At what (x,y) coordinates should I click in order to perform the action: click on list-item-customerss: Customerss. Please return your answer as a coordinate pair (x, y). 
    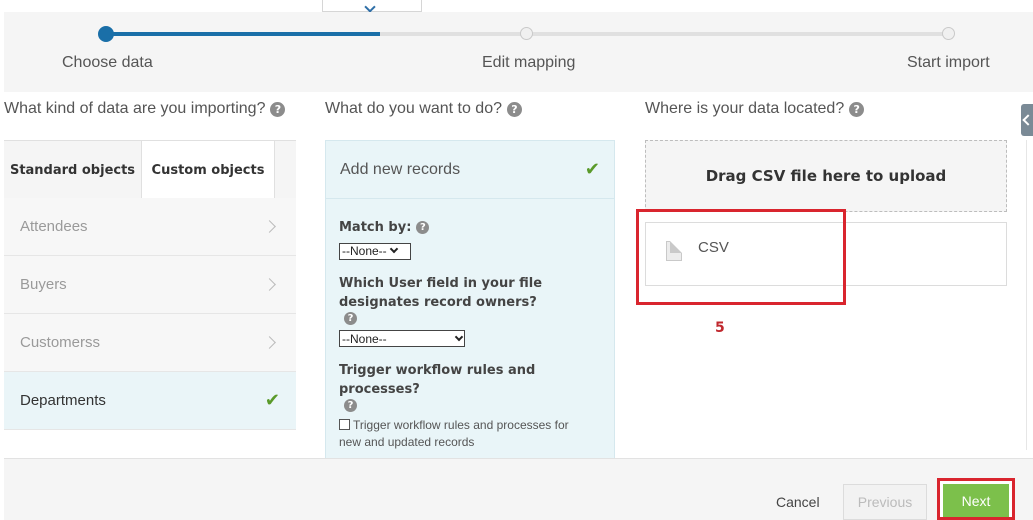
    Looking at the image, I should click on (150, 343).